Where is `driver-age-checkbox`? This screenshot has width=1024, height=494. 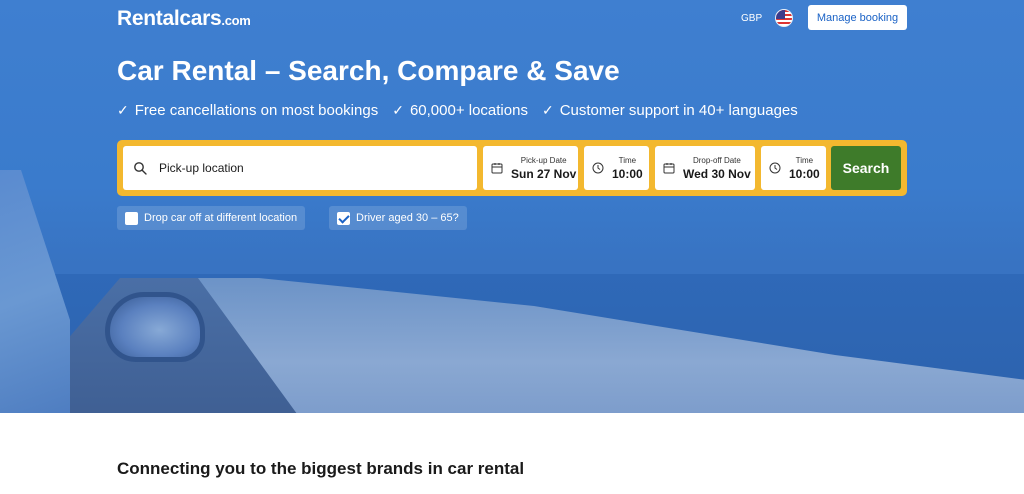
driver-age-checkbox is located at coordinates (343, 218).